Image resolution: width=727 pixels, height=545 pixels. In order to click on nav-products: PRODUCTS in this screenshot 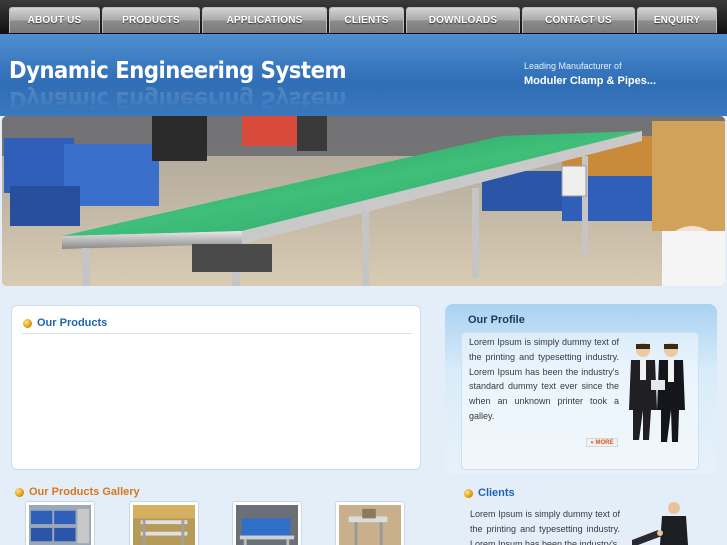, I will do `click(151, 20)`.